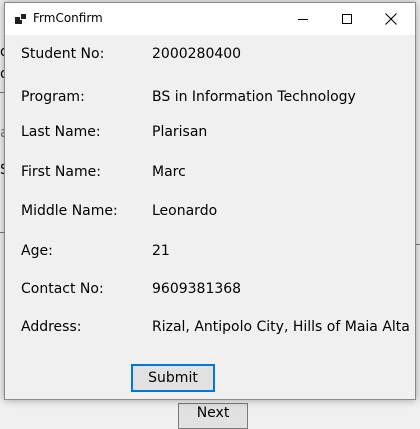 The image size is (420, 429). What do you see at coordinates (61, 172) in the screenshot?
I see `first-name-label: First Name:` at bounding box center [61, 172].